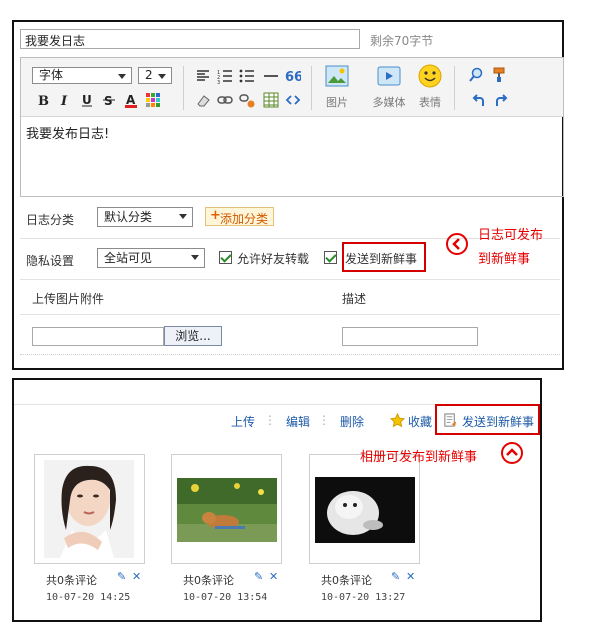  I want to click on underline-icon: U, so click(87, 100).